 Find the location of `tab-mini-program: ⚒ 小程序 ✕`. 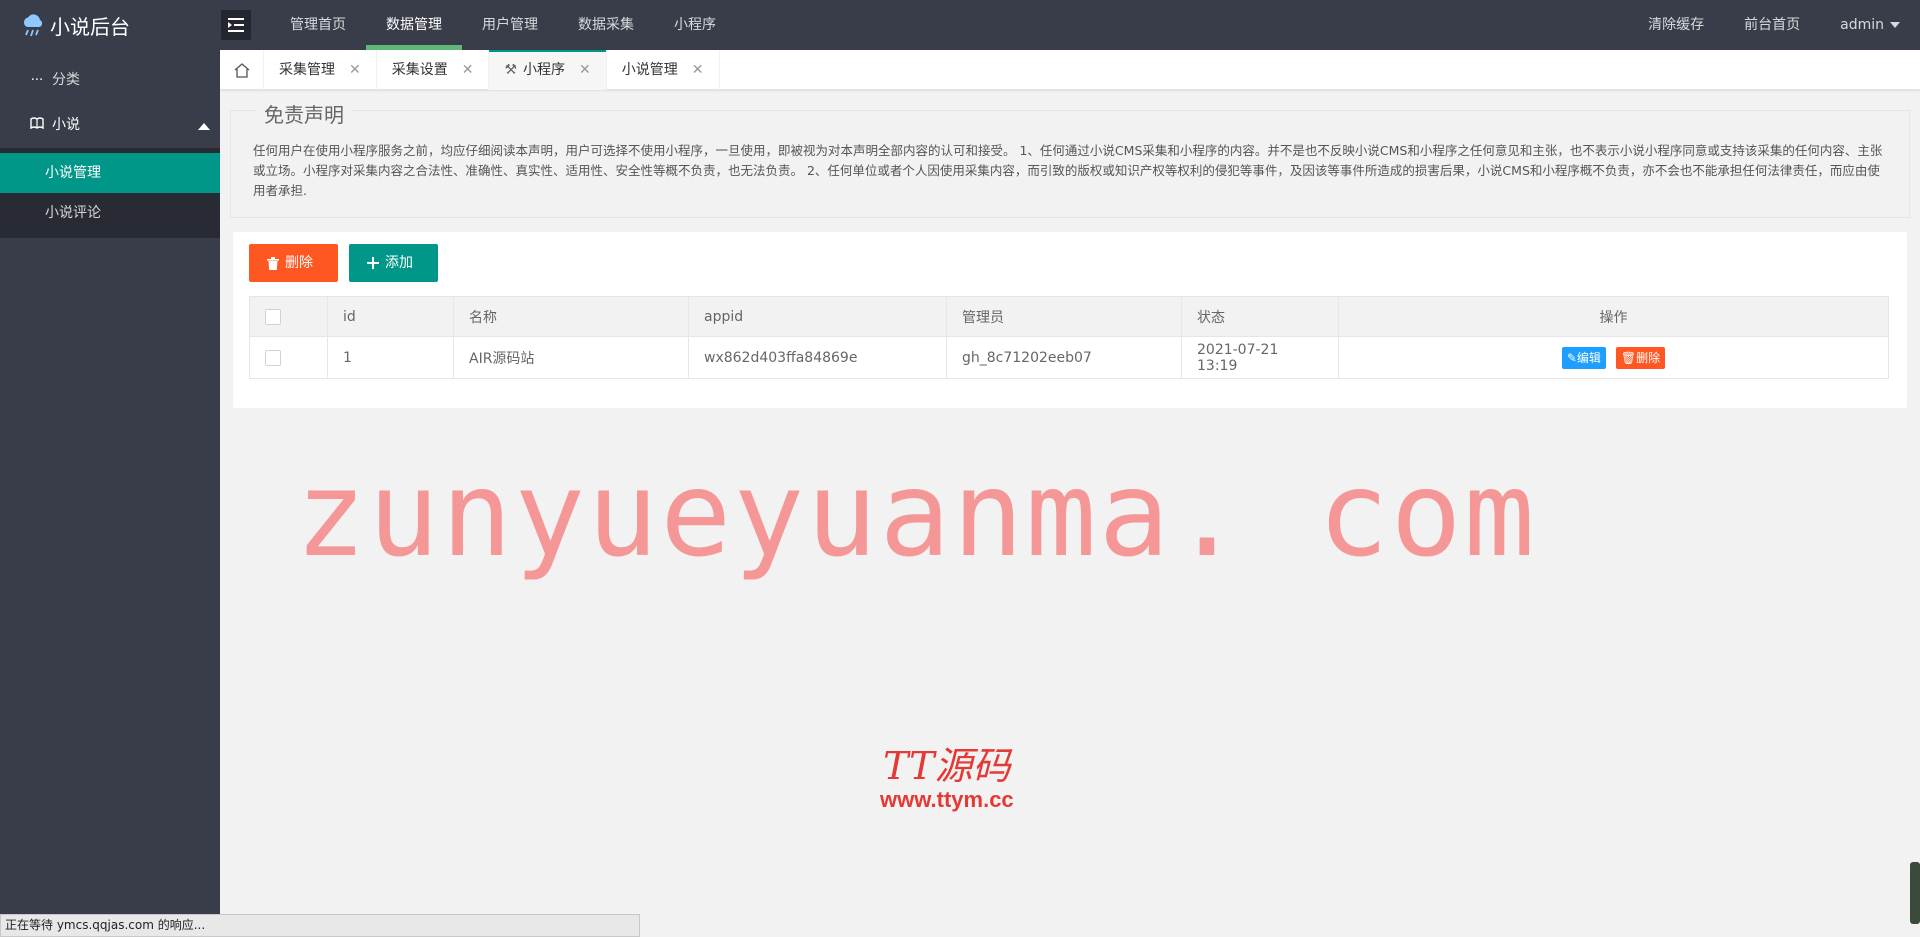

tab-mini-program: ⚒ 小程序 ✕ is located at coordinates (548, 70).